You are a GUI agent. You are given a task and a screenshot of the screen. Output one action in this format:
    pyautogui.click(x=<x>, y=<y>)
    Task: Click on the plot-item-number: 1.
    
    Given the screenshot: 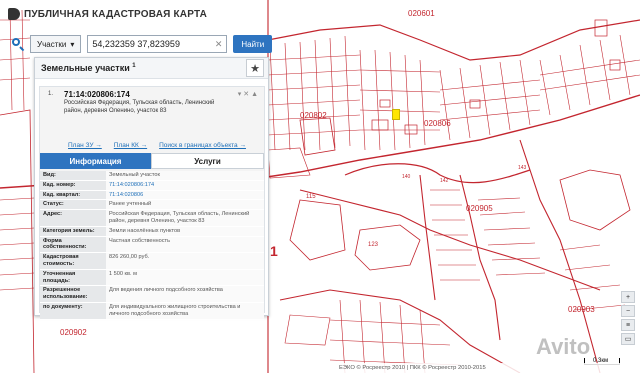 What is the action you would take?
    pyautogui.click(x=51, y=94)
    